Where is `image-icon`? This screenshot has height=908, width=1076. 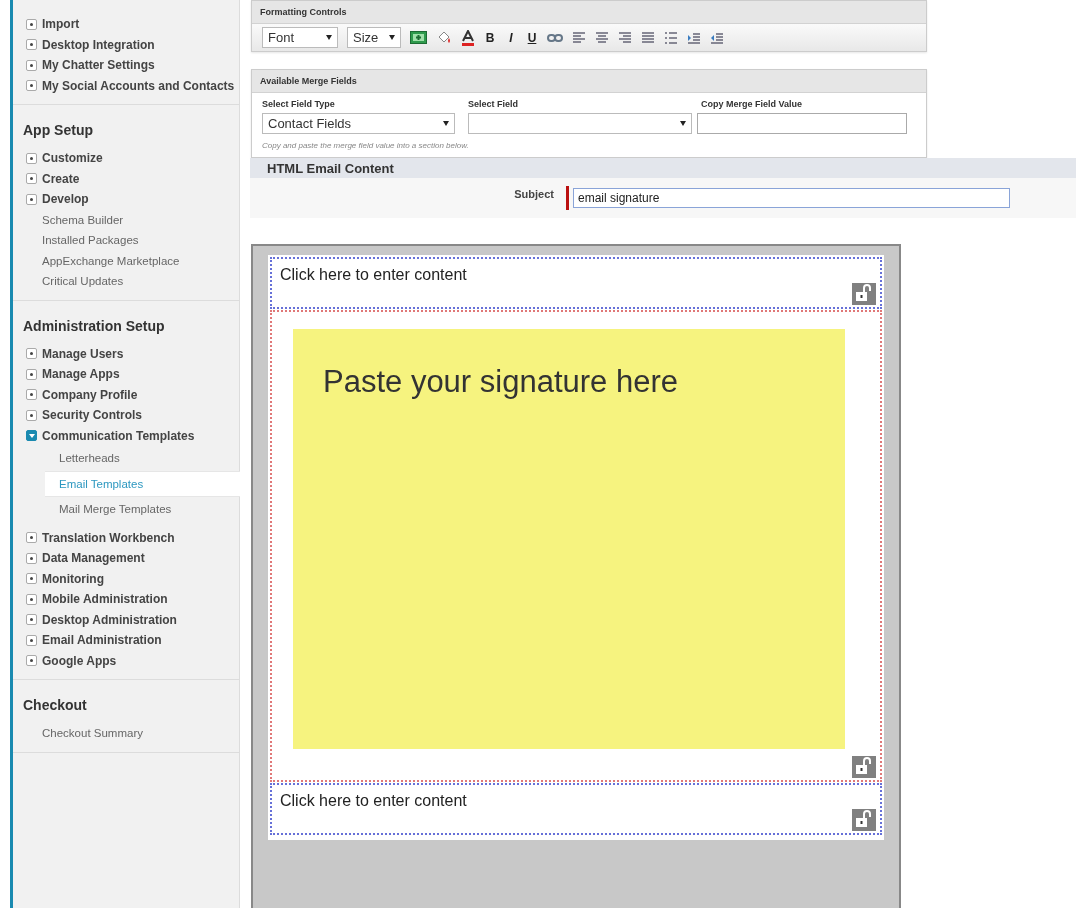 image-icon is located at coordinates (418, 37).